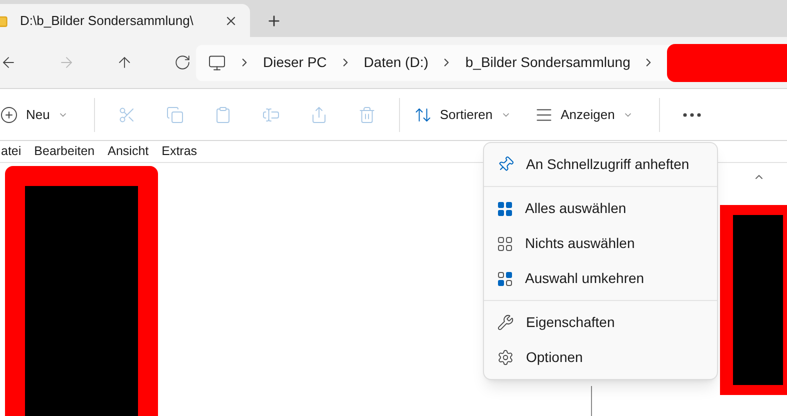 This screenshot has height=416, width=787. I want to click on menu-item: Auswahl umkehren, so click(600, 278).